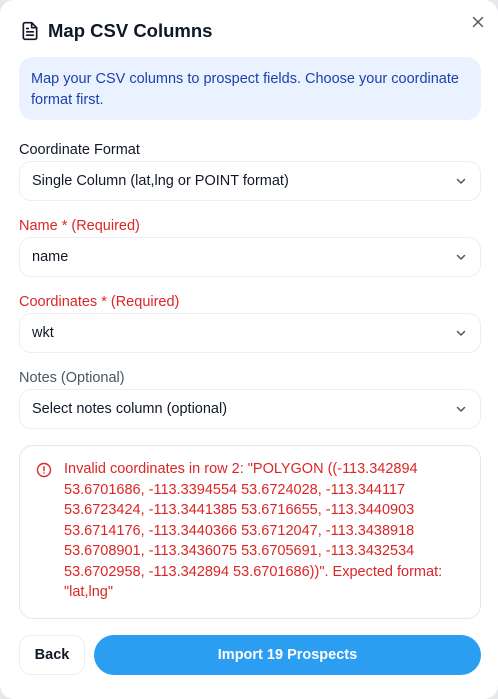  I want to click on dialog-header: Map CSV Columns, so click(116, 31).